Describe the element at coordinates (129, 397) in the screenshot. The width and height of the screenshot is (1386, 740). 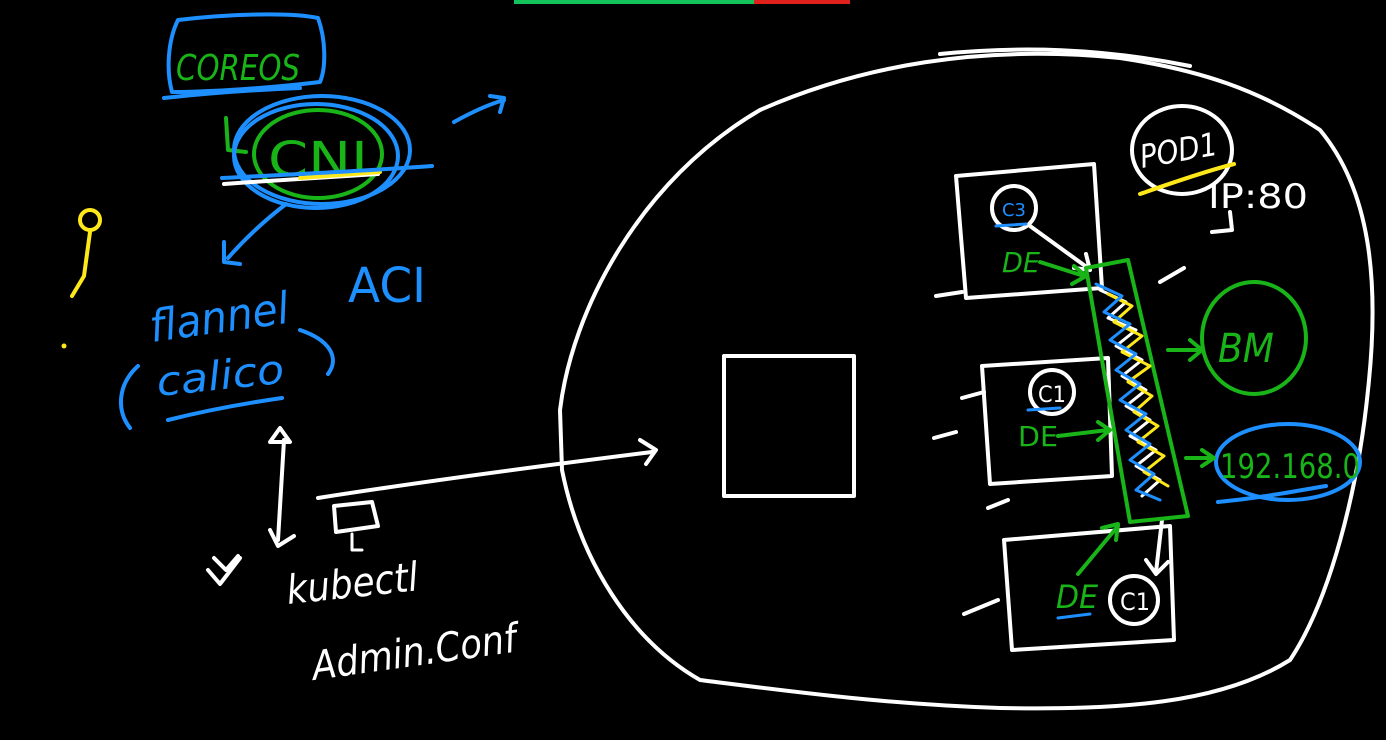
I see `calico-paren-left` at that location.